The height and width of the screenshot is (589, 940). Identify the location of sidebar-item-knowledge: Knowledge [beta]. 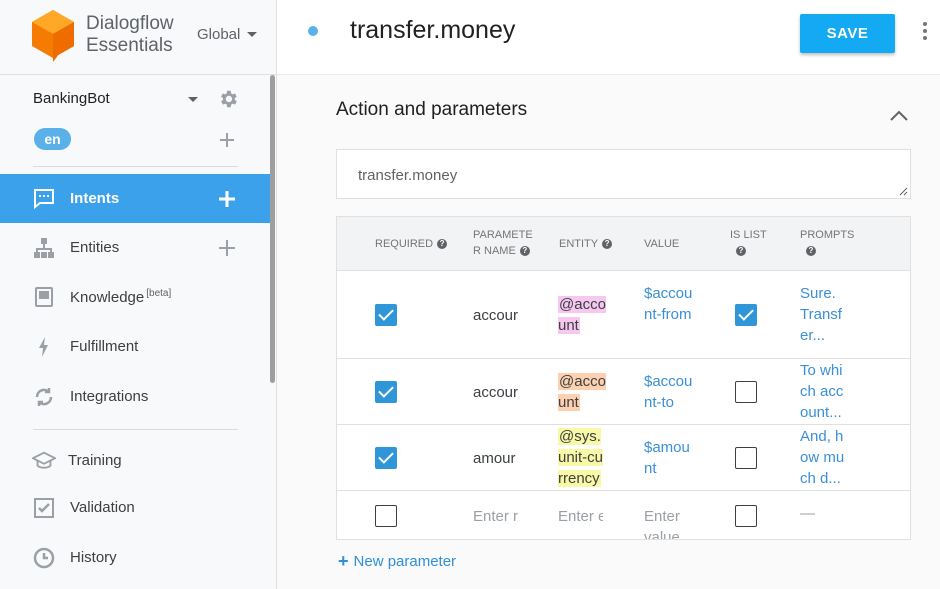
(135, 296).